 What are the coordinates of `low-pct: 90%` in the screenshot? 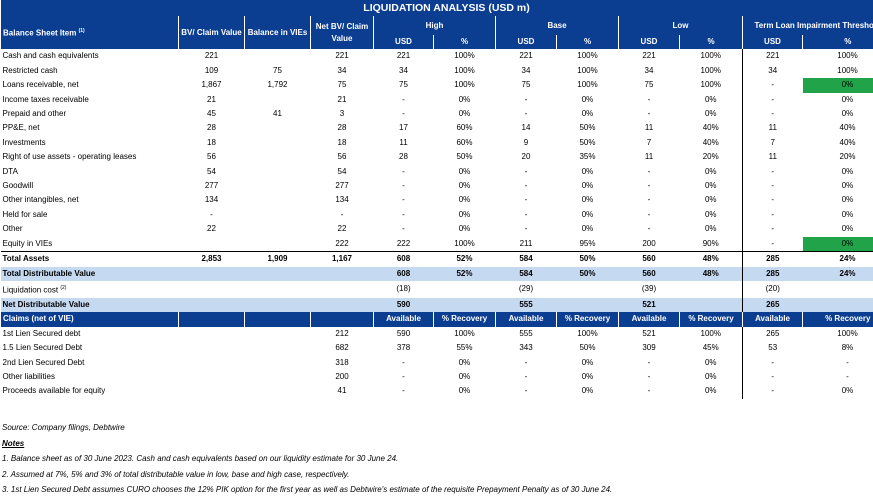 It's located at (711, 244).